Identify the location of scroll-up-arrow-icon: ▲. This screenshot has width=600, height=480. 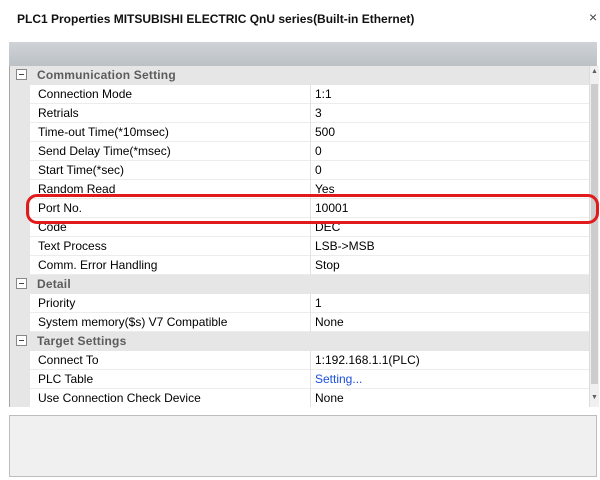
(594, 71).